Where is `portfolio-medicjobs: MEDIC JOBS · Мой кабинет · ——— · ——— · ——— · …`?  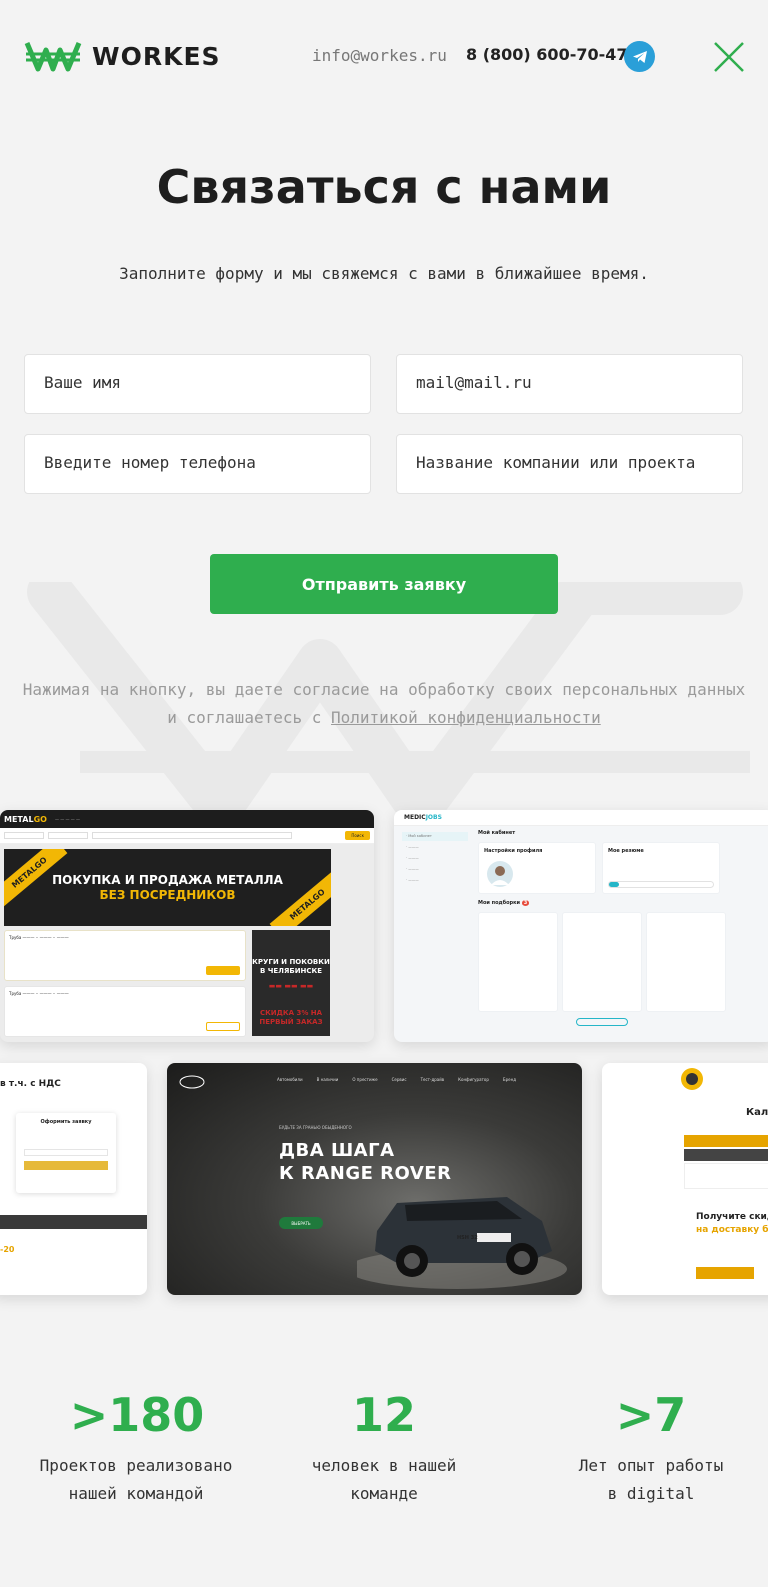 portfolio-medicjobs: MEDIC JOBS · Мой кабинет · ——— · ——— · ——— · … is located at coordinates (581, 926).